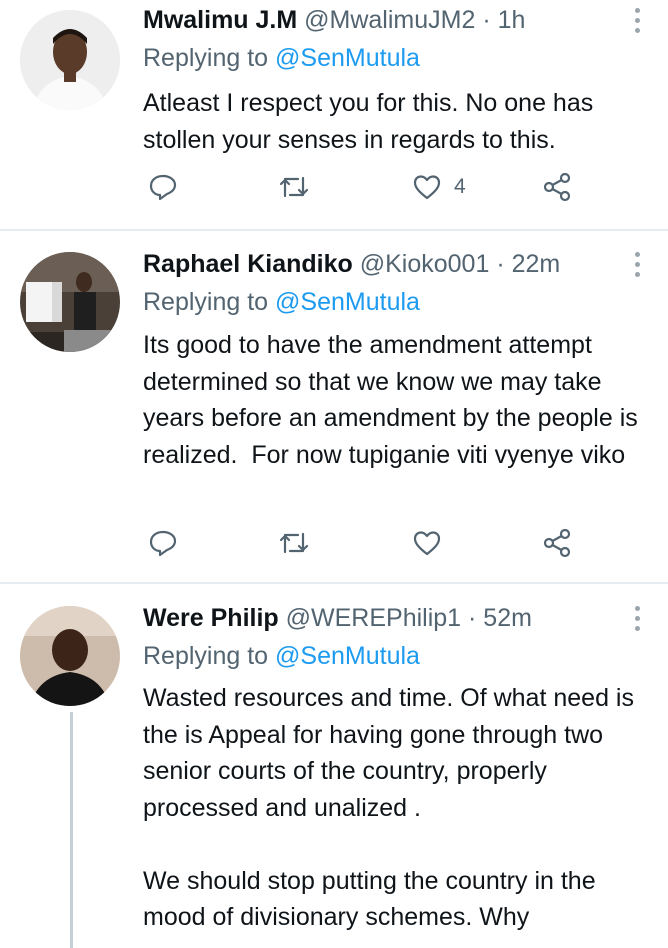 The width and height of the screenshot is (668, 948). What do you see at coordinates (334, 192) in the screenshot?
I see `tweet-actions: 4` at bounding box center [334, 192].